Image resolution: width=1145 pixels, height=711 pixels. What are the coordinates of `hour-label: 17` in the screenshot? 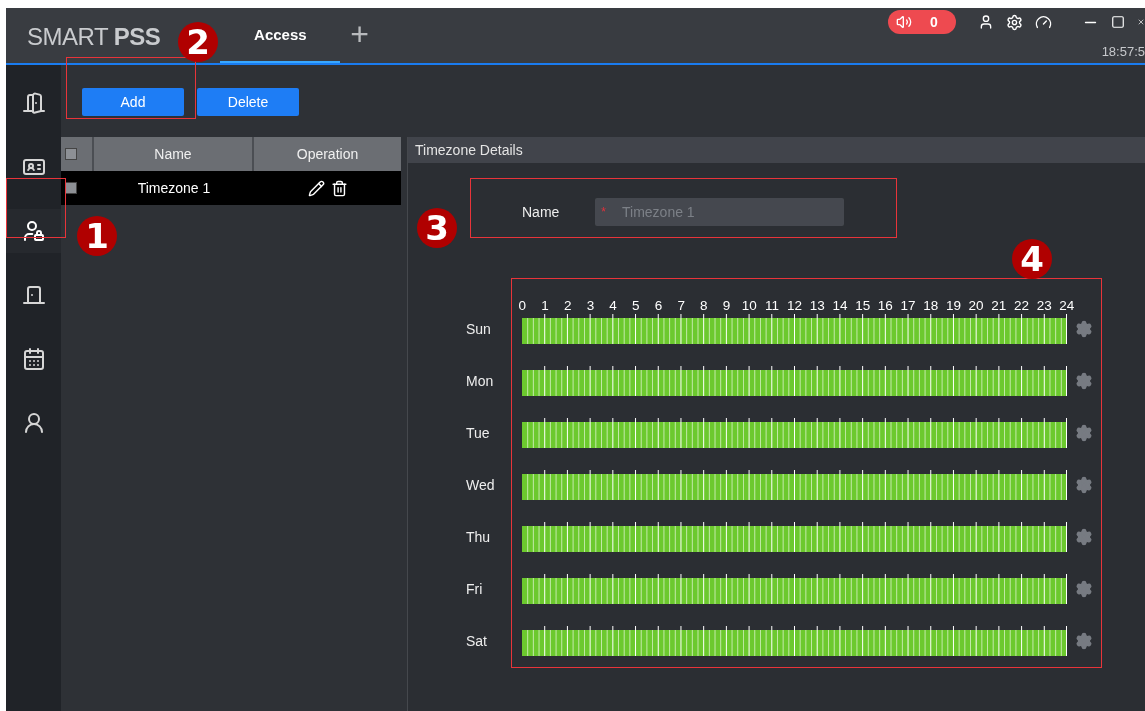 It's located at (908, 305).